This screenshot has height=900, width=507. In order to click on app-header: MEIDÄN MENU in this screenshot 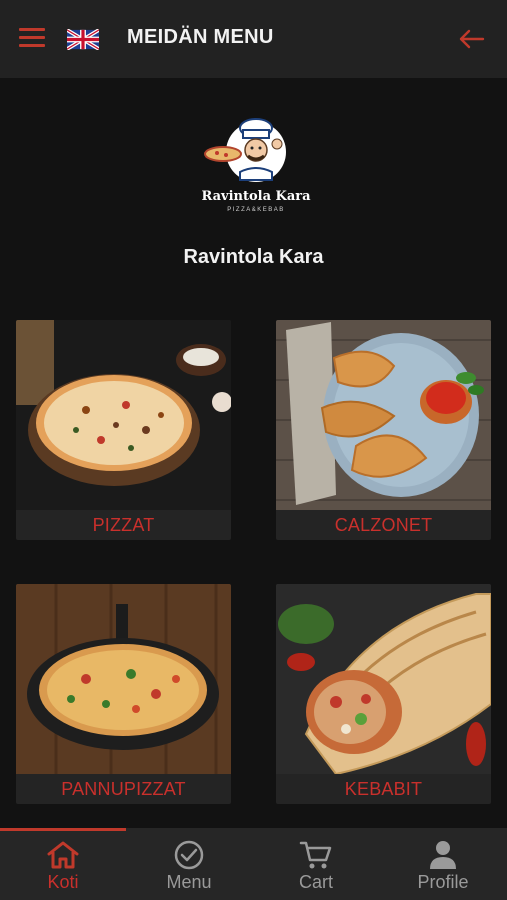, I will do `click(253, 39)`.